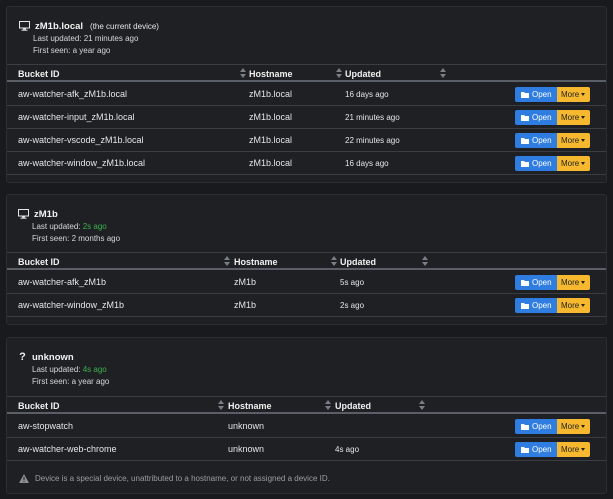  I want to click on device-note: (the current device), so click(124, 26).